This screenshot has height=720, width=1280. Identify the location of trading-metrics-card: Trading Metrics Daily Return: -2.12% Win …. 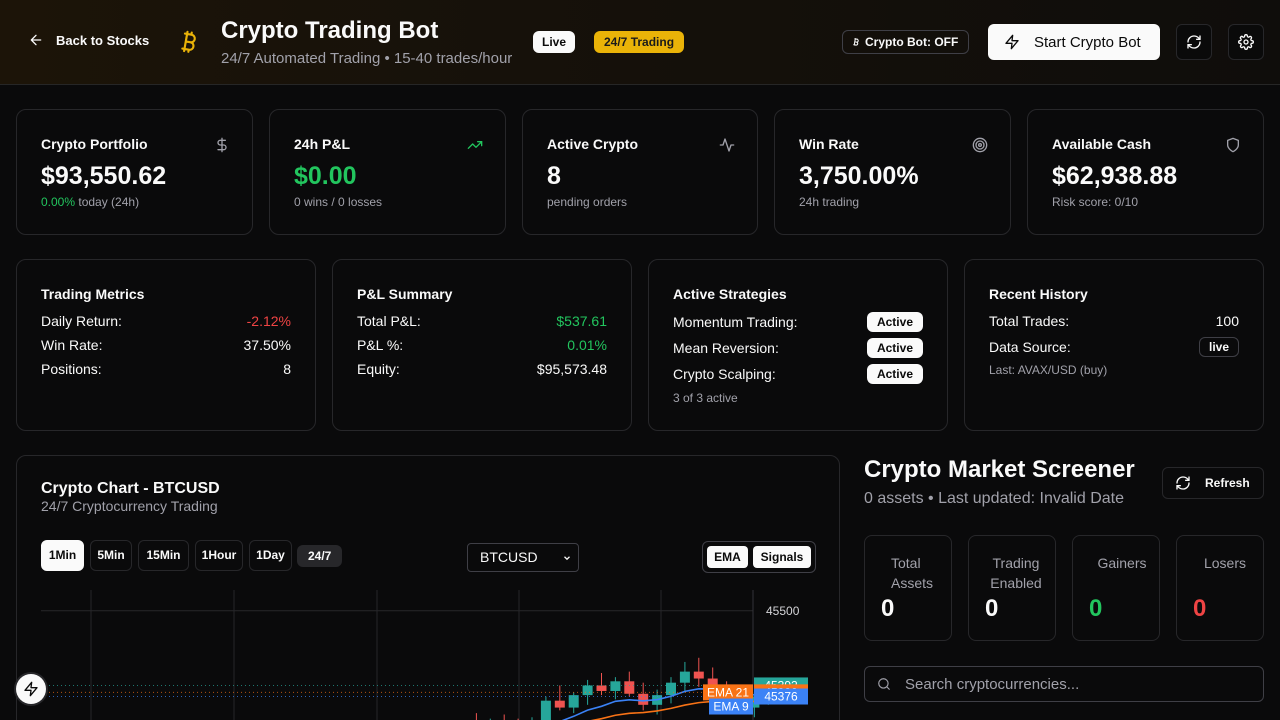
(166, 345).